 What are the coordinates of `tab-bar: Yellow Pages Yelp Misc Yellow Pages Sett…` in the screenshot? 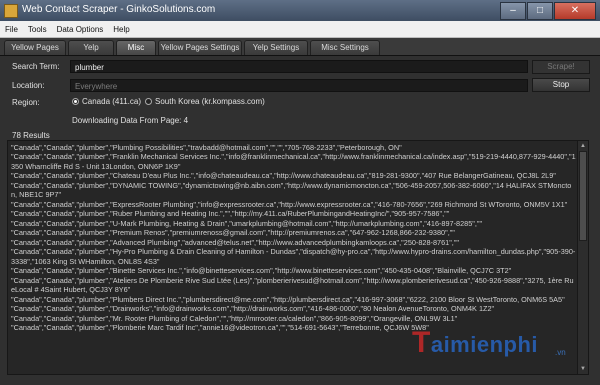 It's located at (300, 47).